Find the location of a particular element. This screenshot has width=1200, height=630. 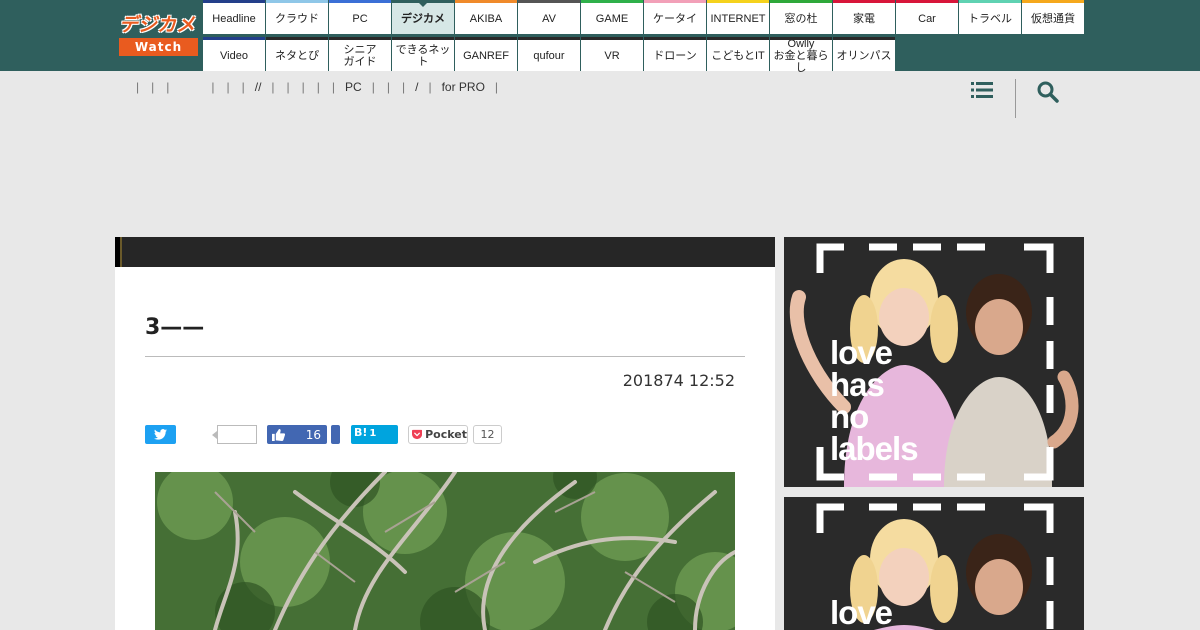

article-date: 201874 12:52 is located at coordinates (678, 380).